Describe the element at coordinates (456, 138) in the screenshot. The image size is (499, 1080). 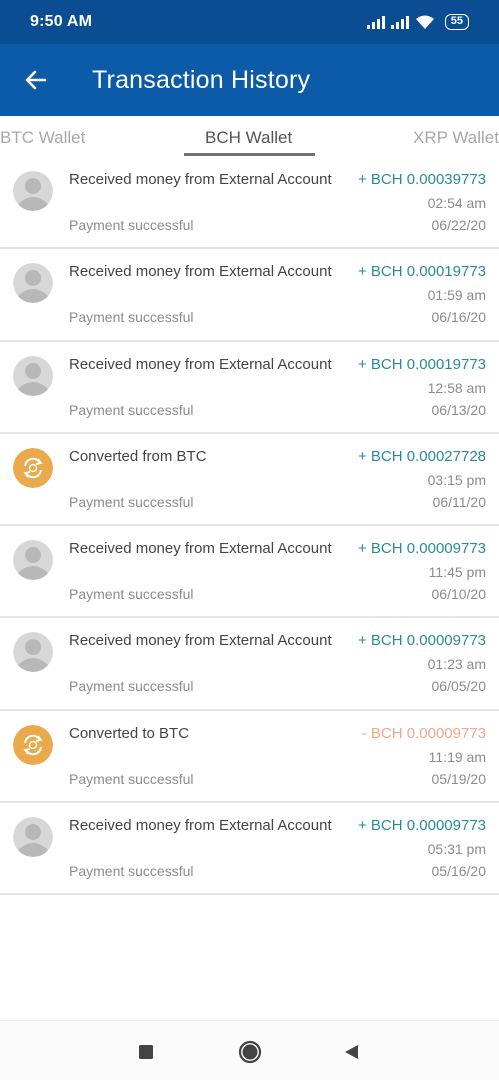
I see `tab-xrp-wallet: XRP Wallet` at that location.